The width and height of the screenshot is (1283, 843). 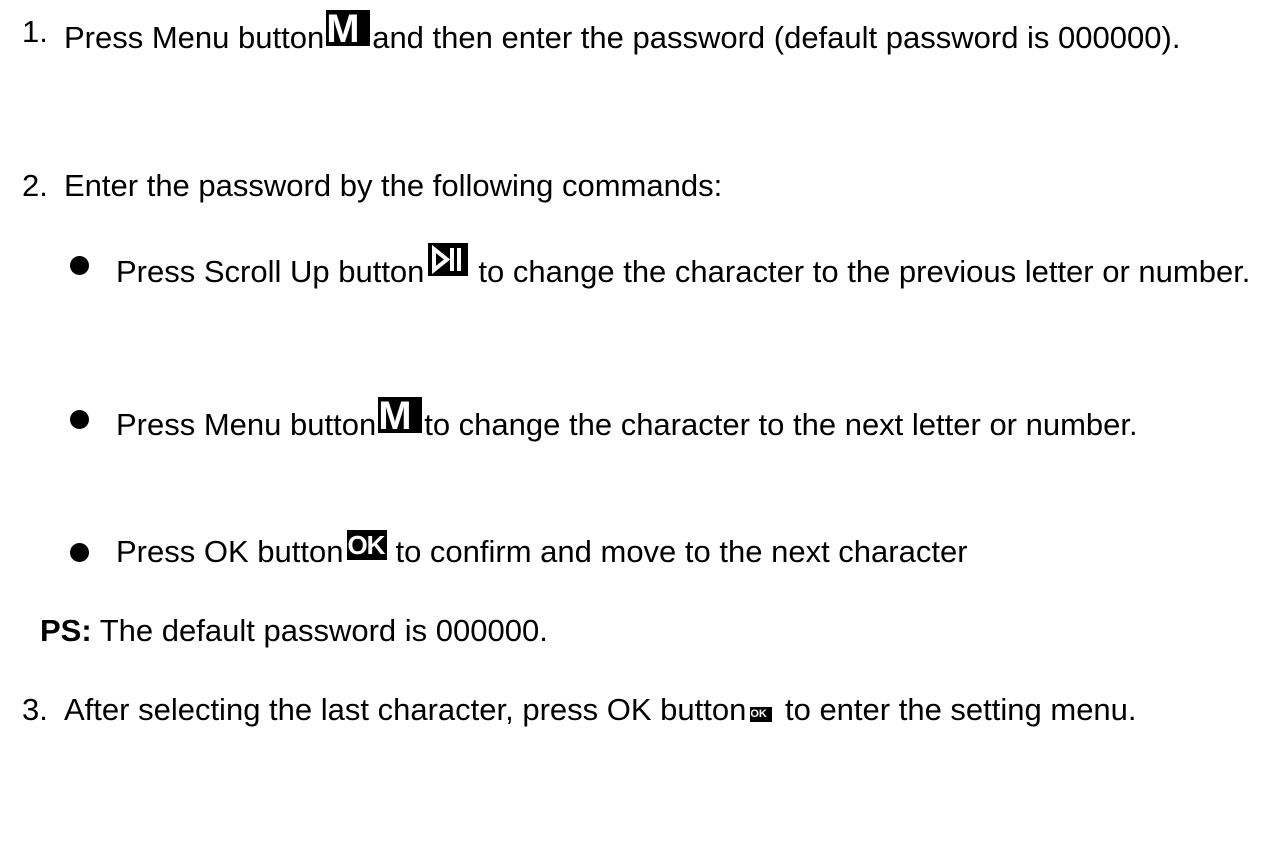 What do you see at coordinates (246, 424) in the screenshot?
I see `bullet-text-before: Press Menu button` at bounding box center [246, 424].